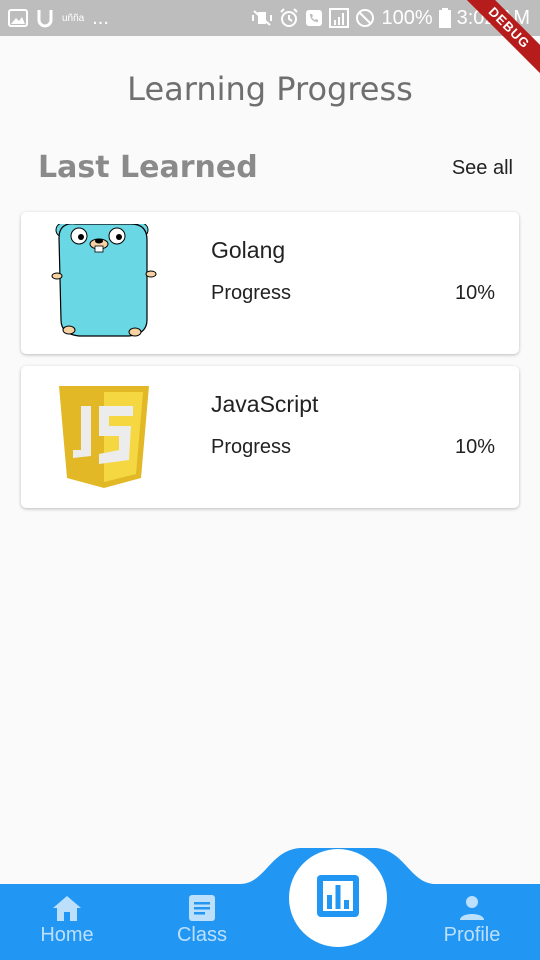 This screenshot has width=540, height=960. I want to click on nav-profile: Profile, so click(472, 920).